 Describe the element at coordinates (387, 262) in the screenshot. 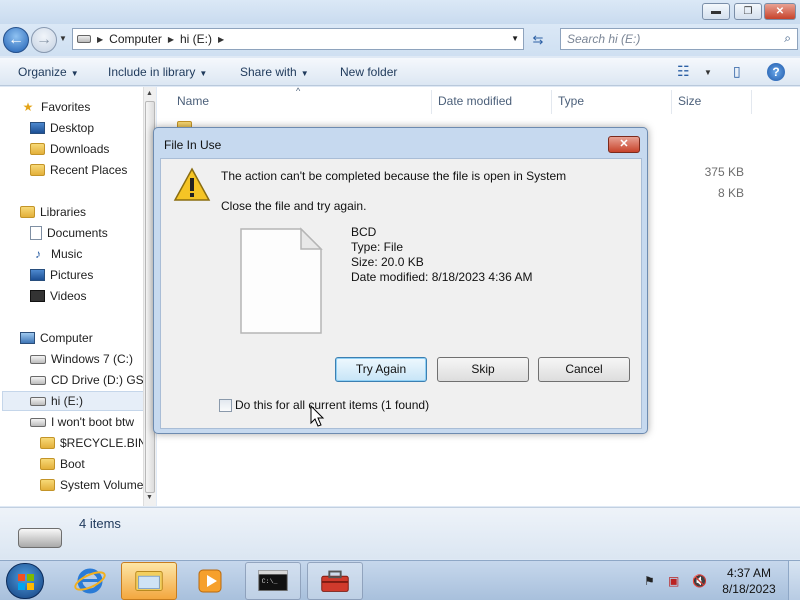

I see `file-size: Size: 20.0 KB` at that location.